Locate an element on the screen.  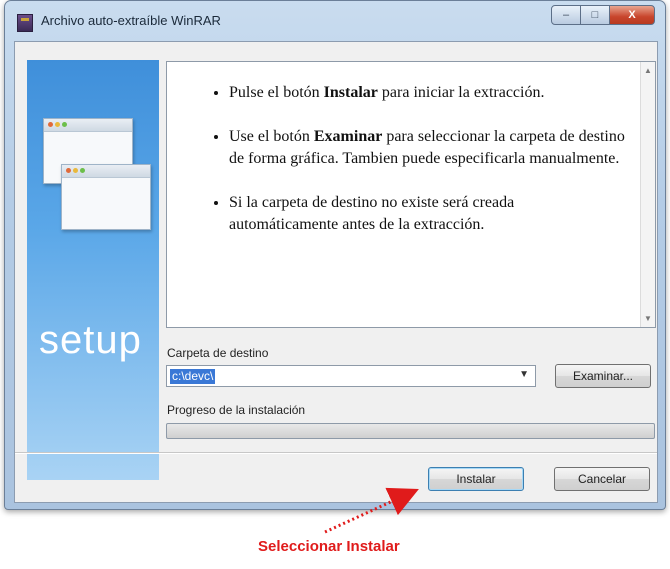
annotation-arrow-icon is located at coordinates (371, 510).